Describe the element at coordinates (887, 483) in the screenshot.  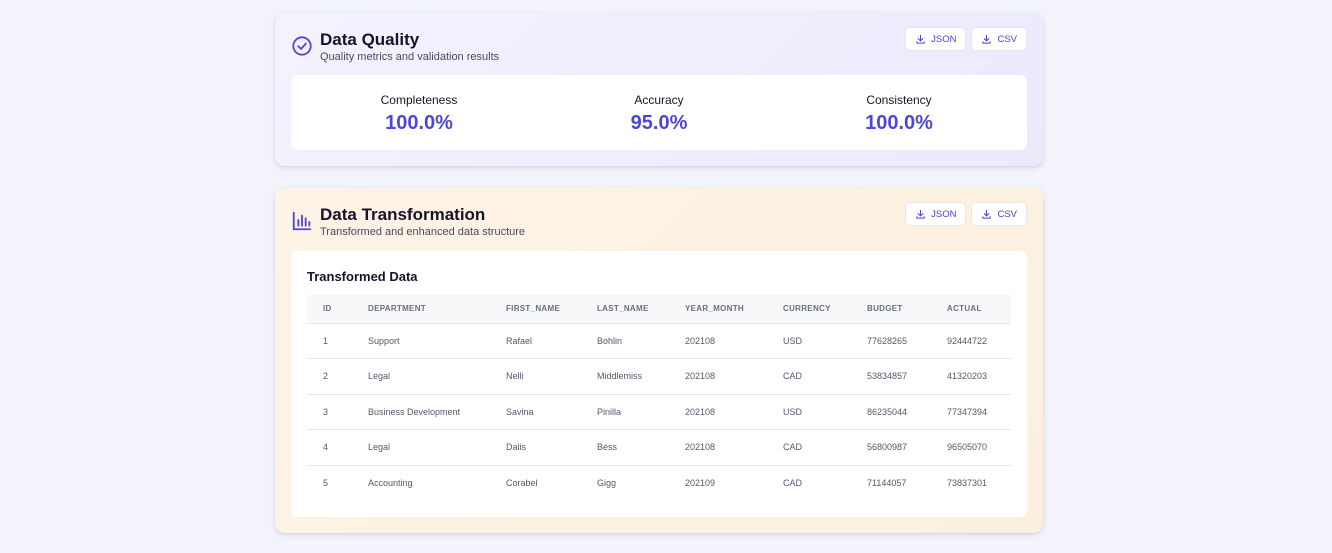
I see `cell-budget: 71144057` at that location.